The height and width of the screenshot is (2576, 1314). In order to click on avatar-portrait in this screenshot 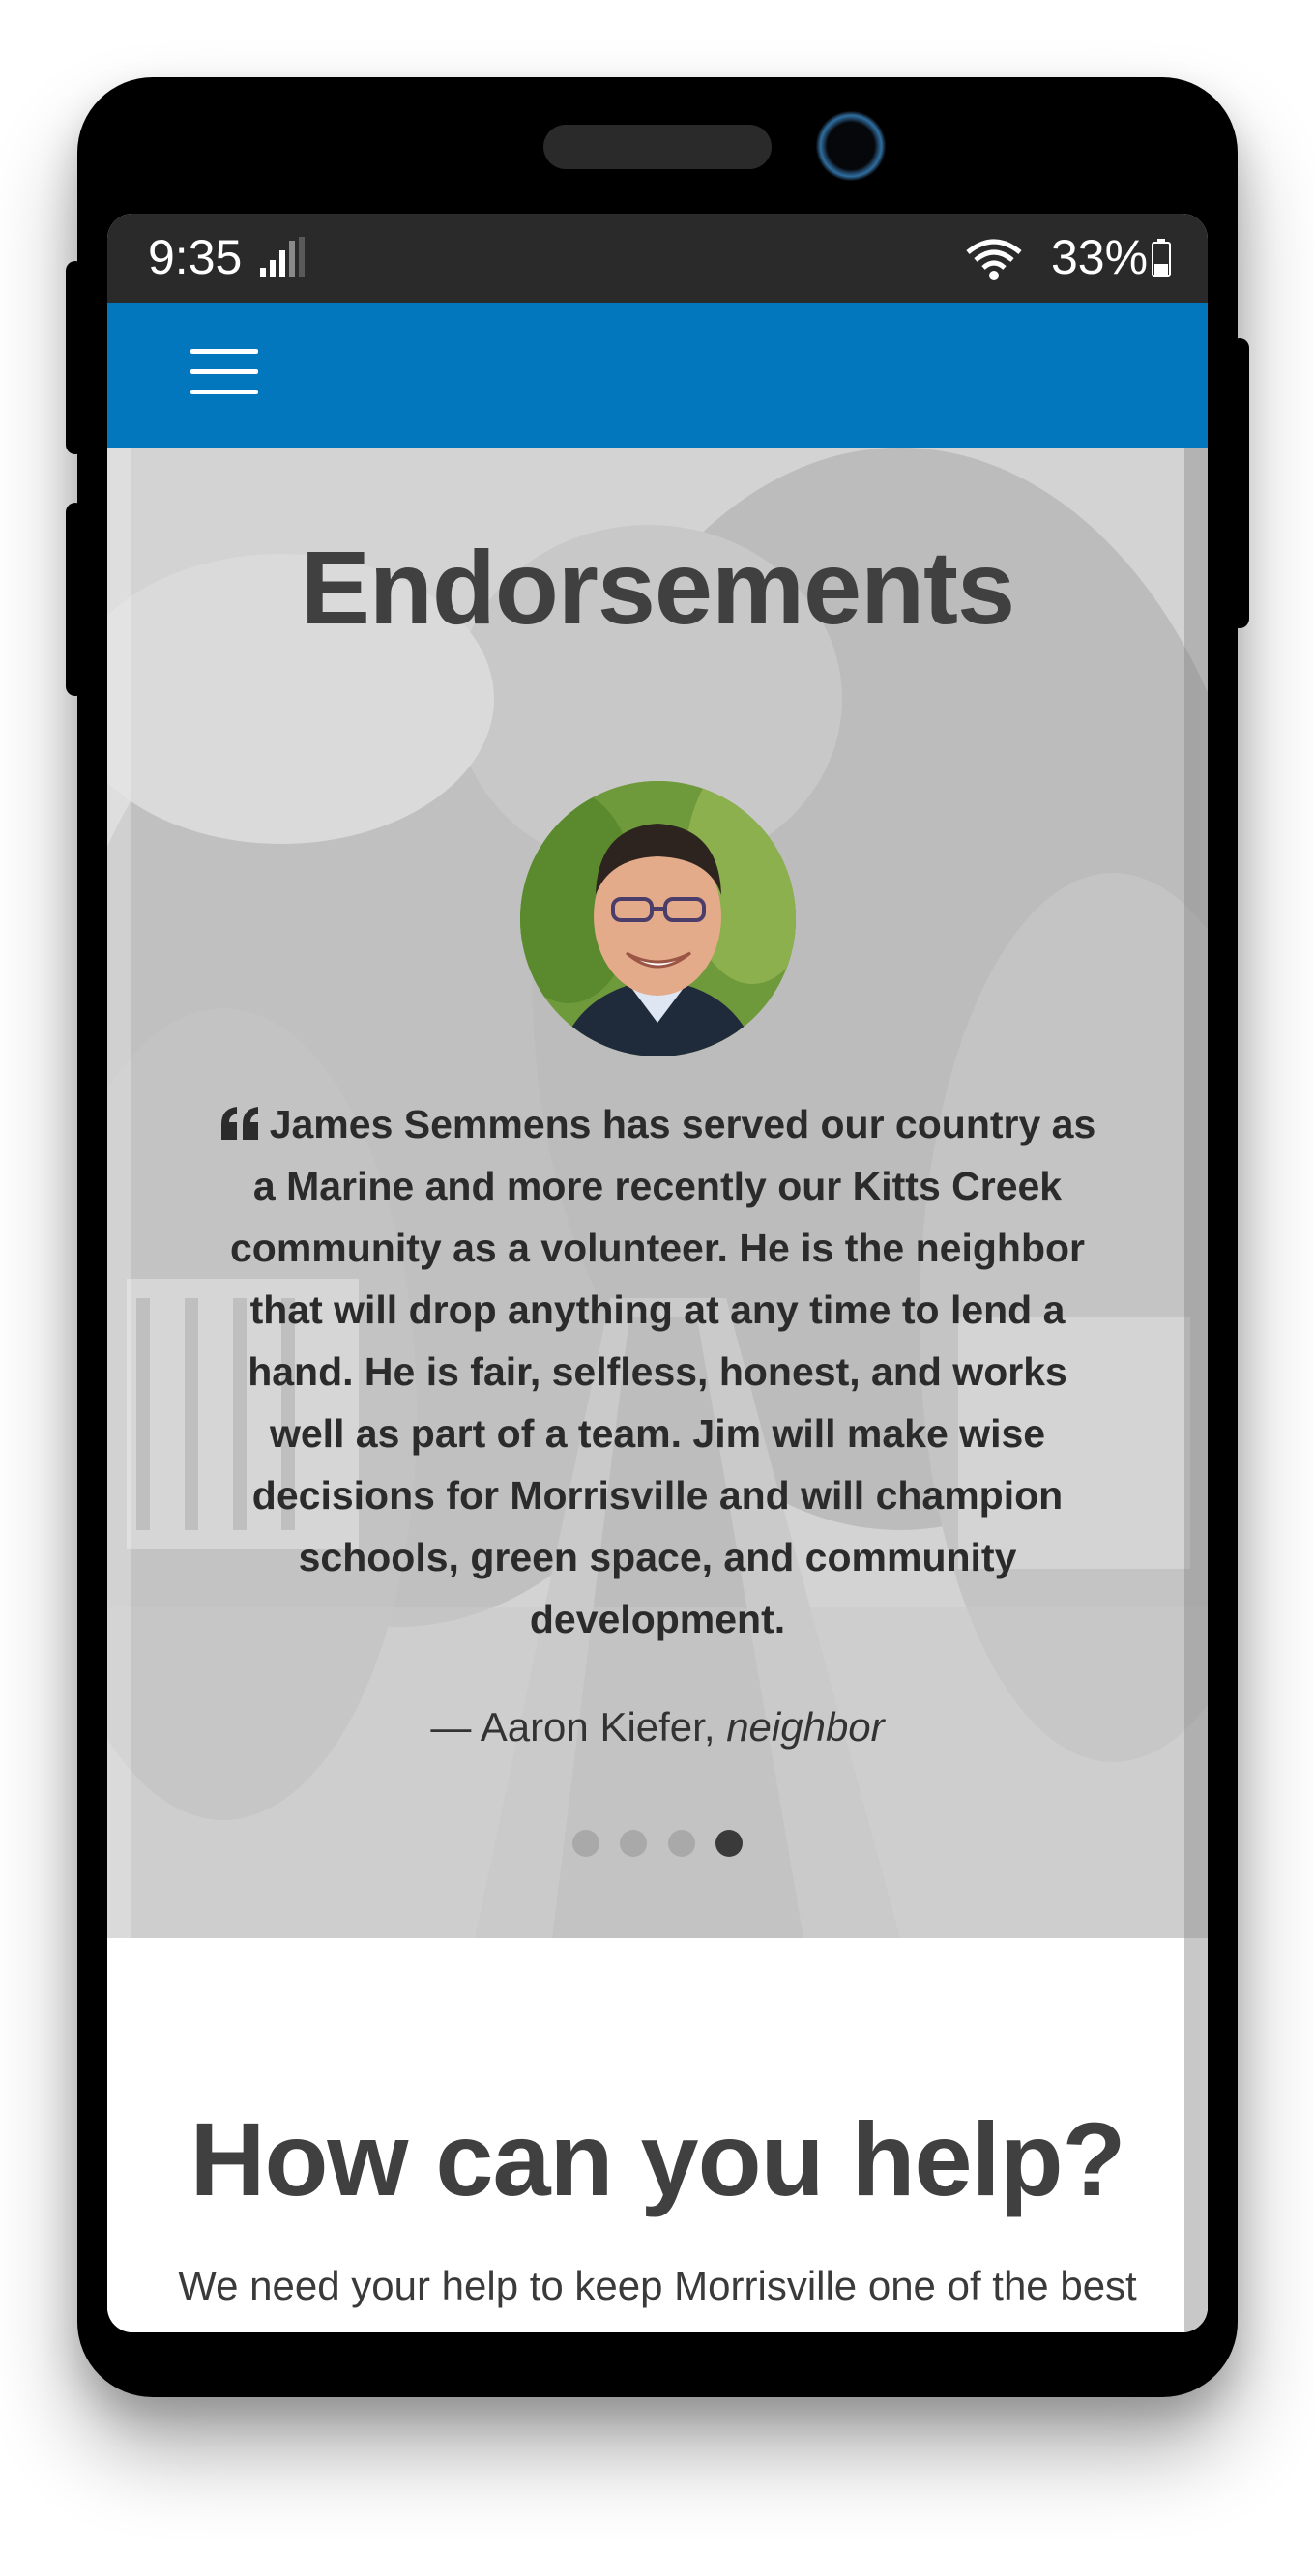, I will do `click(658, 919)`.